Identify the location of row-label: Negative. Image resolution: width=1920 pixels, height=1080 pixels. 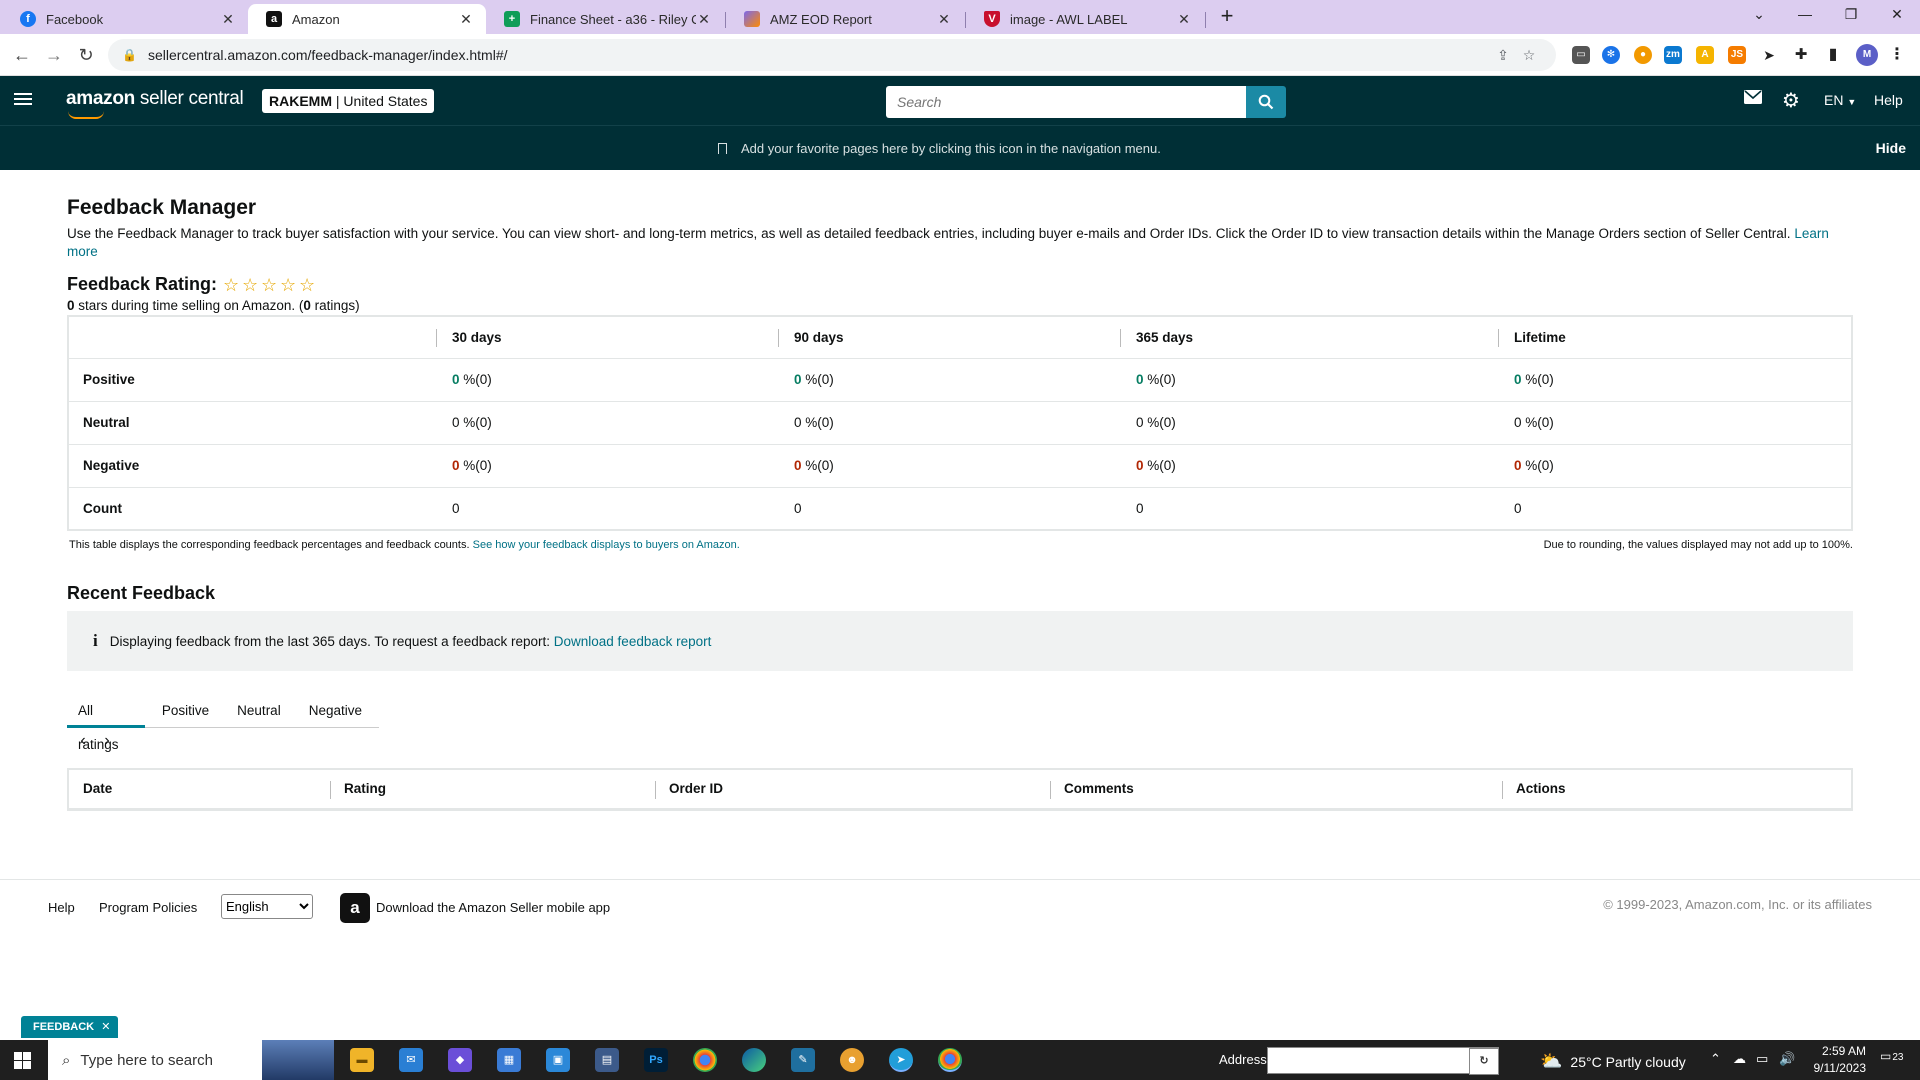
(252, 466).